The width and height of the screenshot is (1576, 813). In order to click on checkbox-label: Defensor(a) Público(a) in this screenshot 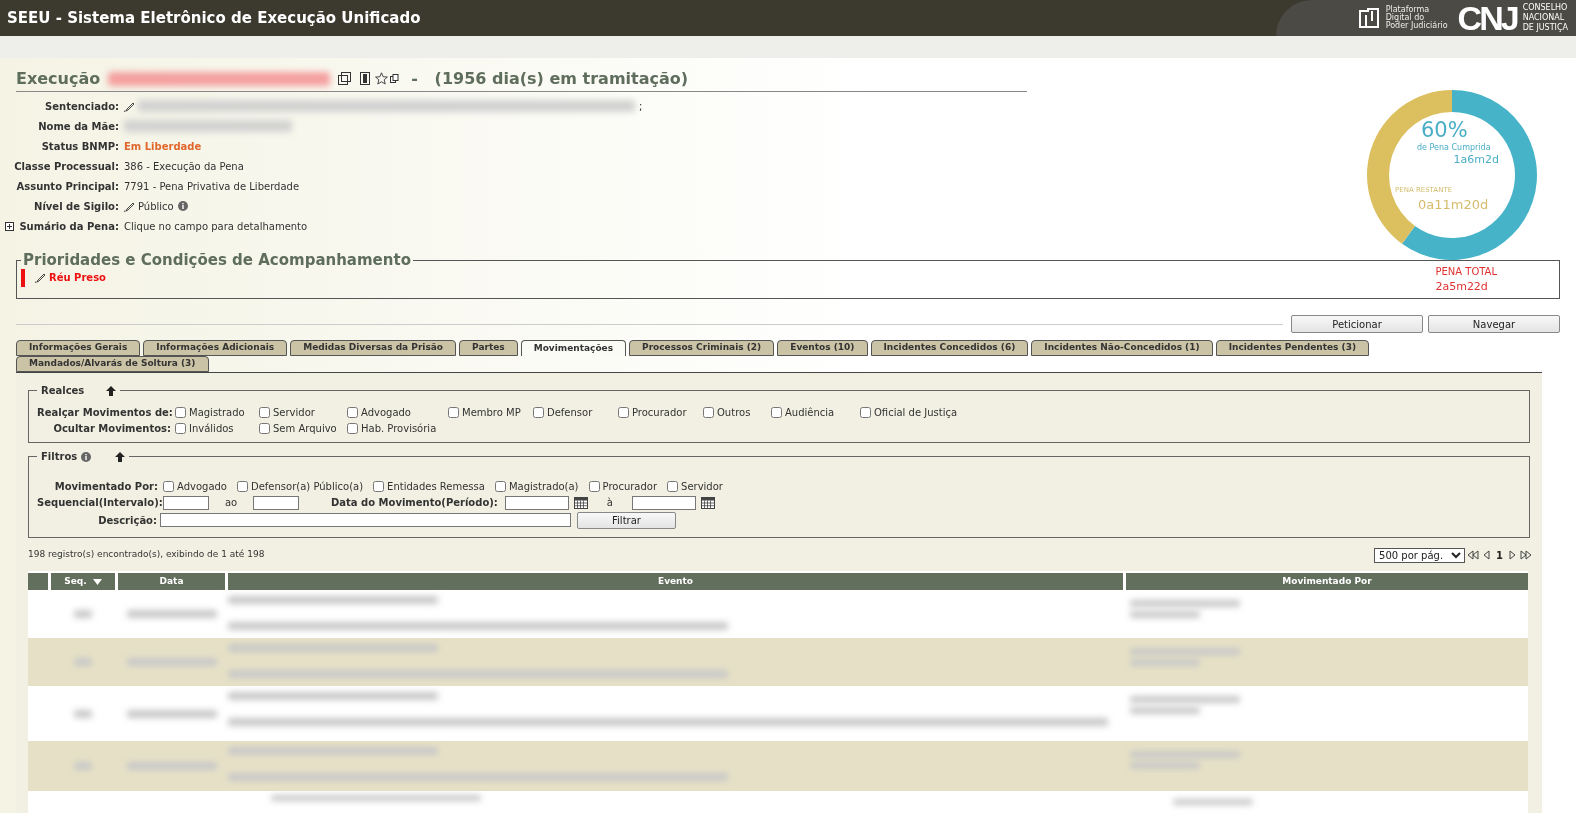, I will do `click(307, 486)`.